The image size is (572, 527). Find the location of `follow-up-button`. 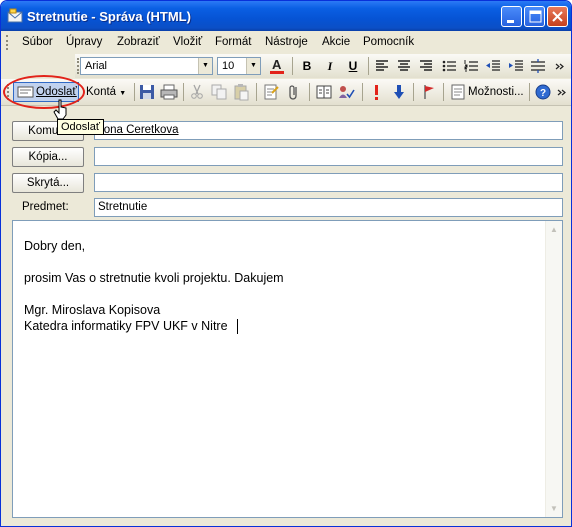

follow-up-button is located at coordinates (429, 92).